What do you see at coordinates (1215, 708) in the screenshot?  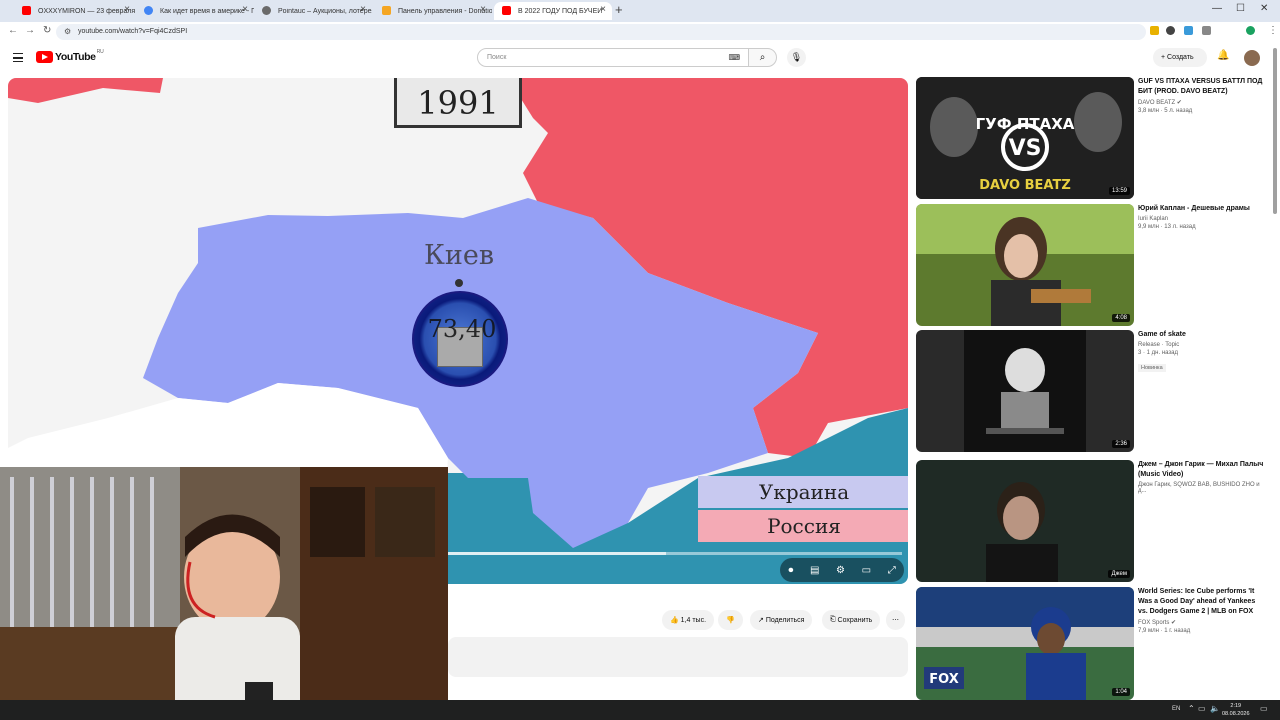 I see `volume-icon: 🔈` at bounding box center [1215, 708].